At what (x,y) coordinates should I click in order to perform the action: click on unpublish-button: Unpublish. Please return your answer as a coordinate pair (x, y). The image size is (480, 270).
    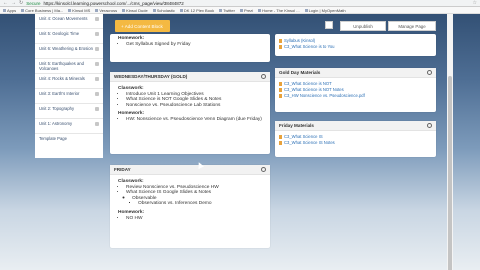
    Looking at the image, I should click on (363, 26).